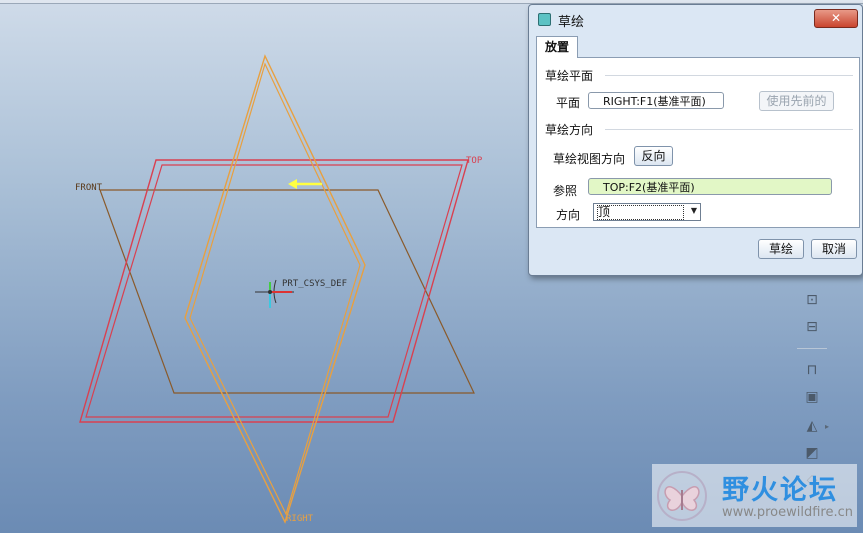  I want to click on dialog-title: 草绘, so click(571, 22).